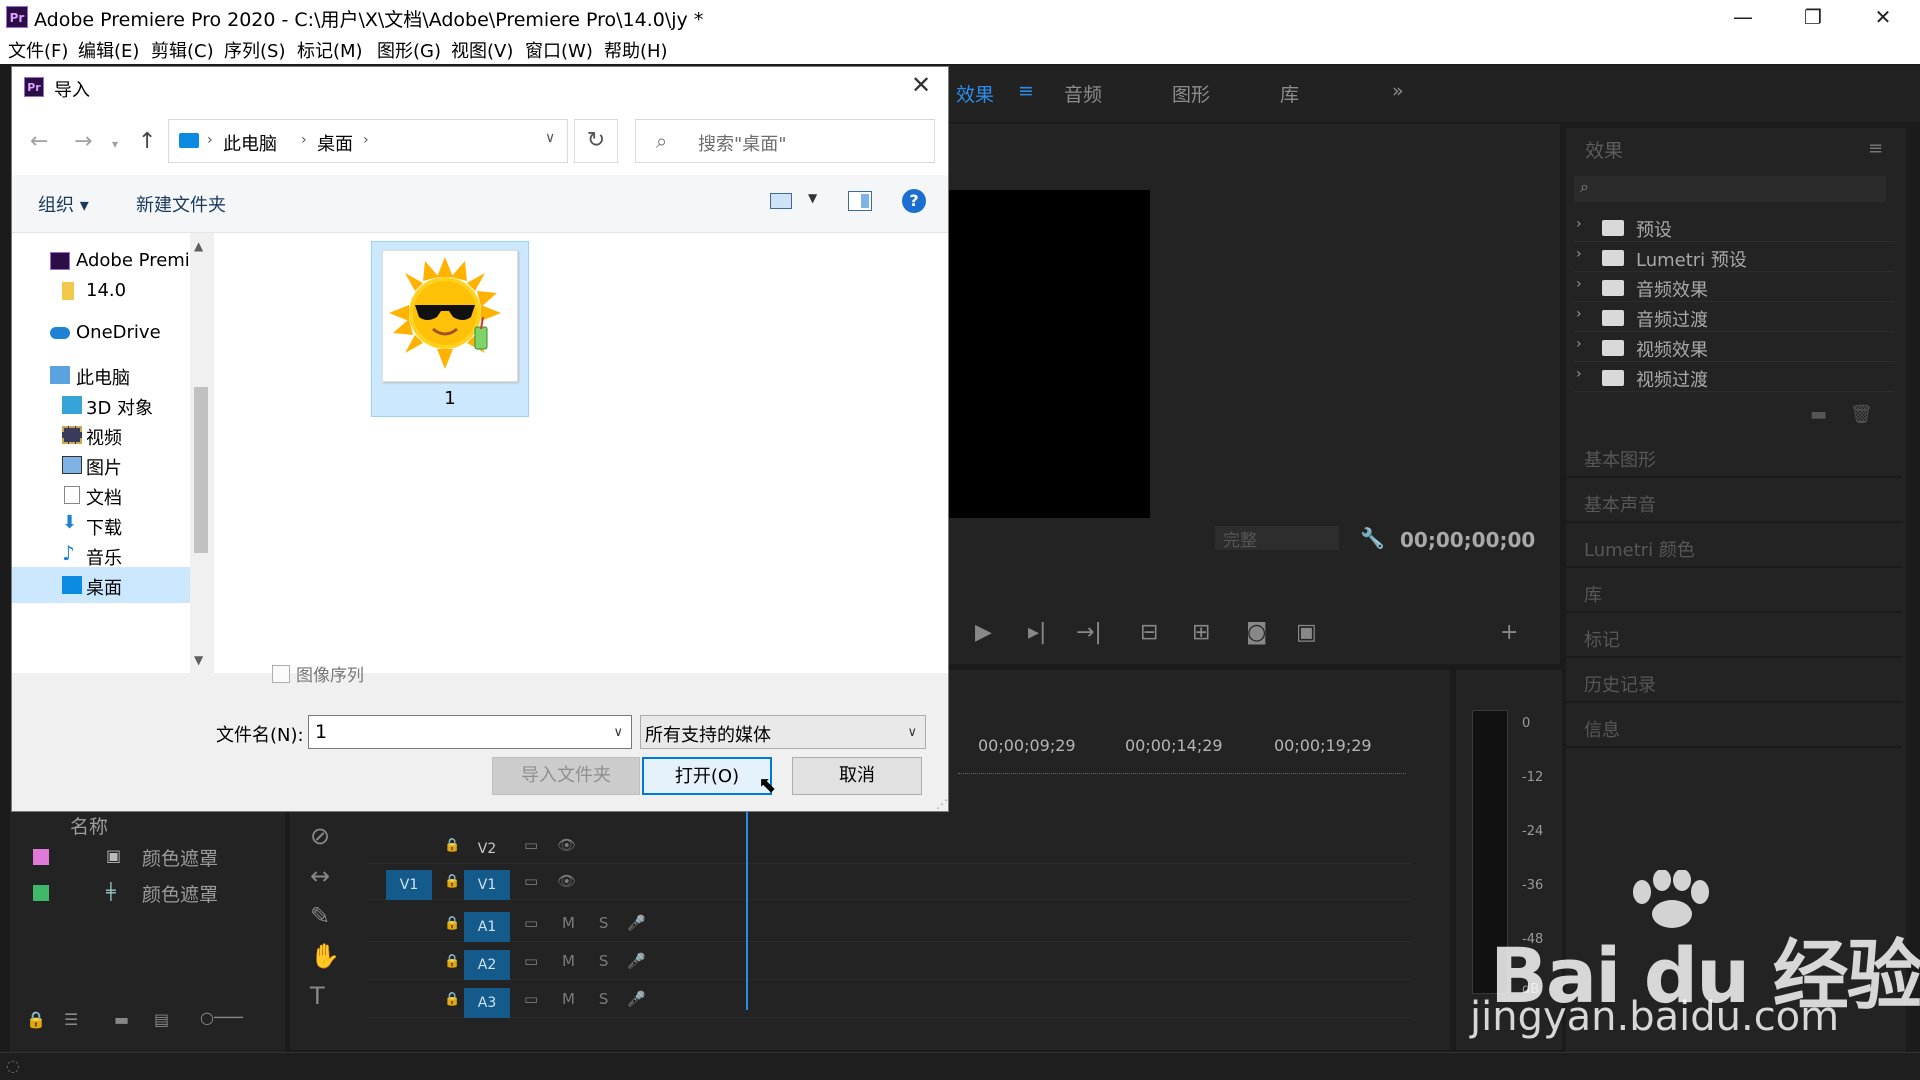  I want to click on insert-icon: ⊟, so click(1149, 632).